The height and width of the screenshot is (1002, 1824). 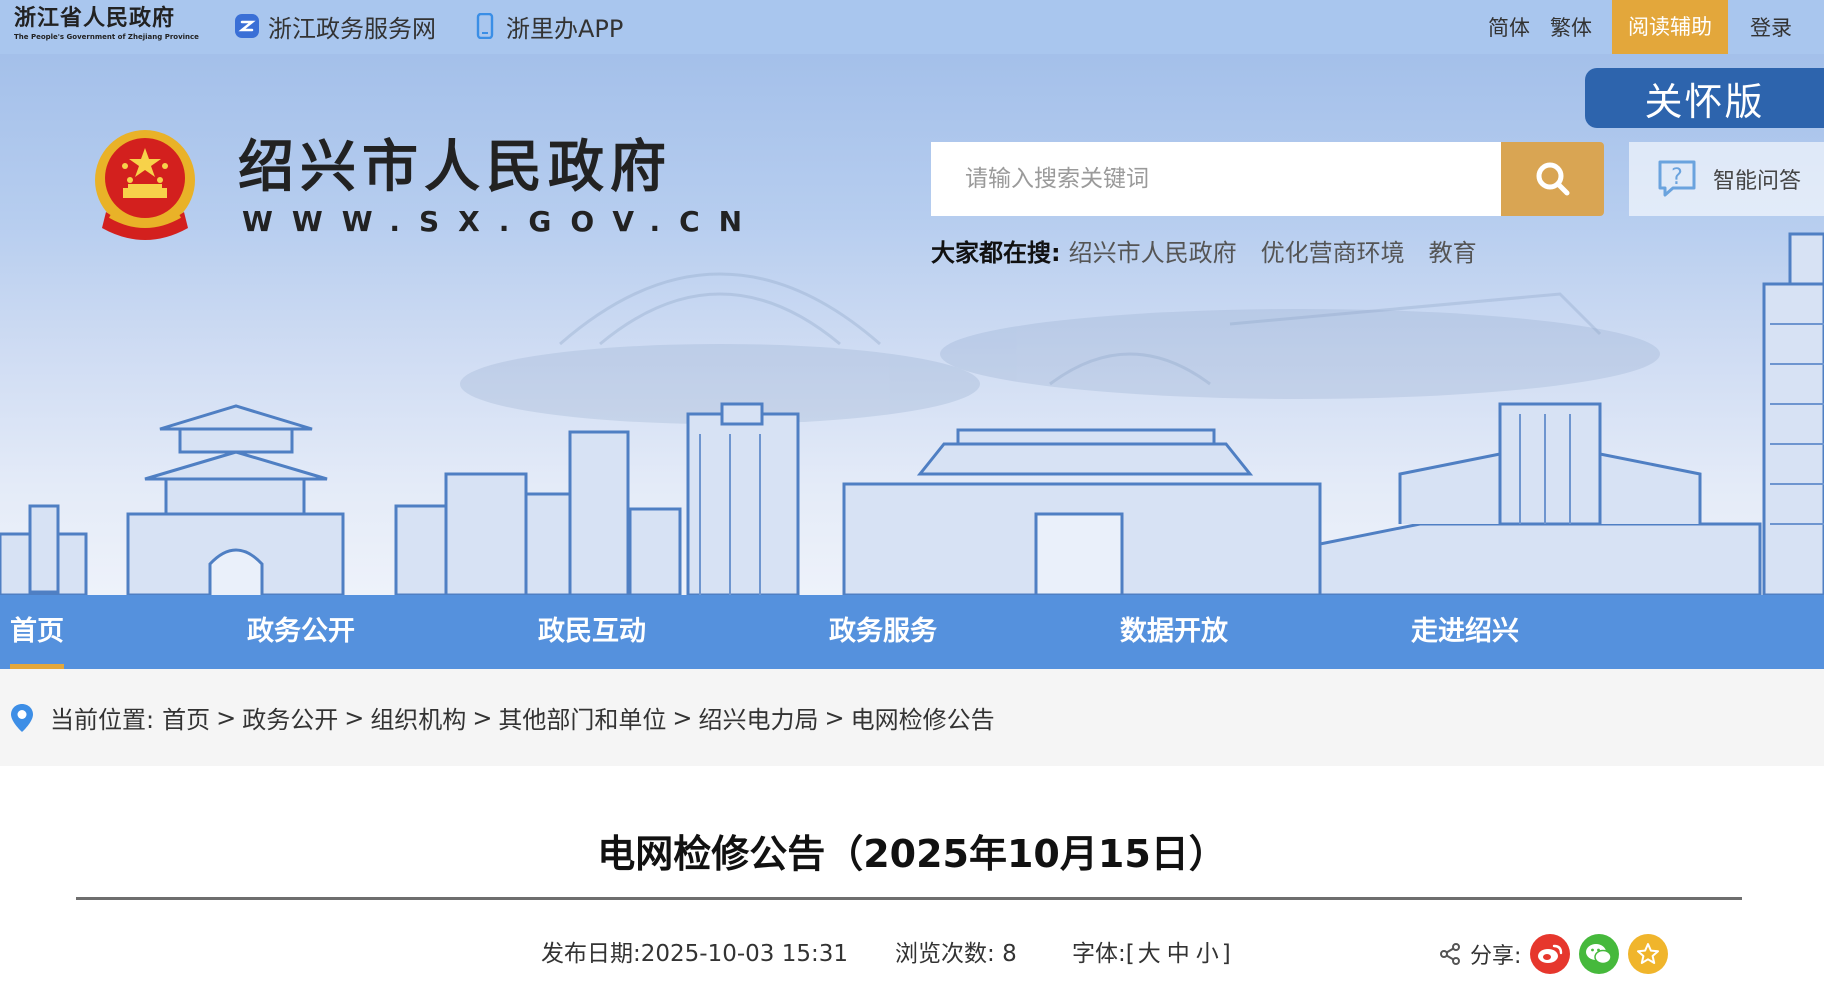 What do you see at coordinates (1174, 632) in the screenshot?
I see `nav-open-data: 数据开放` at bounding box center [1174, 632].